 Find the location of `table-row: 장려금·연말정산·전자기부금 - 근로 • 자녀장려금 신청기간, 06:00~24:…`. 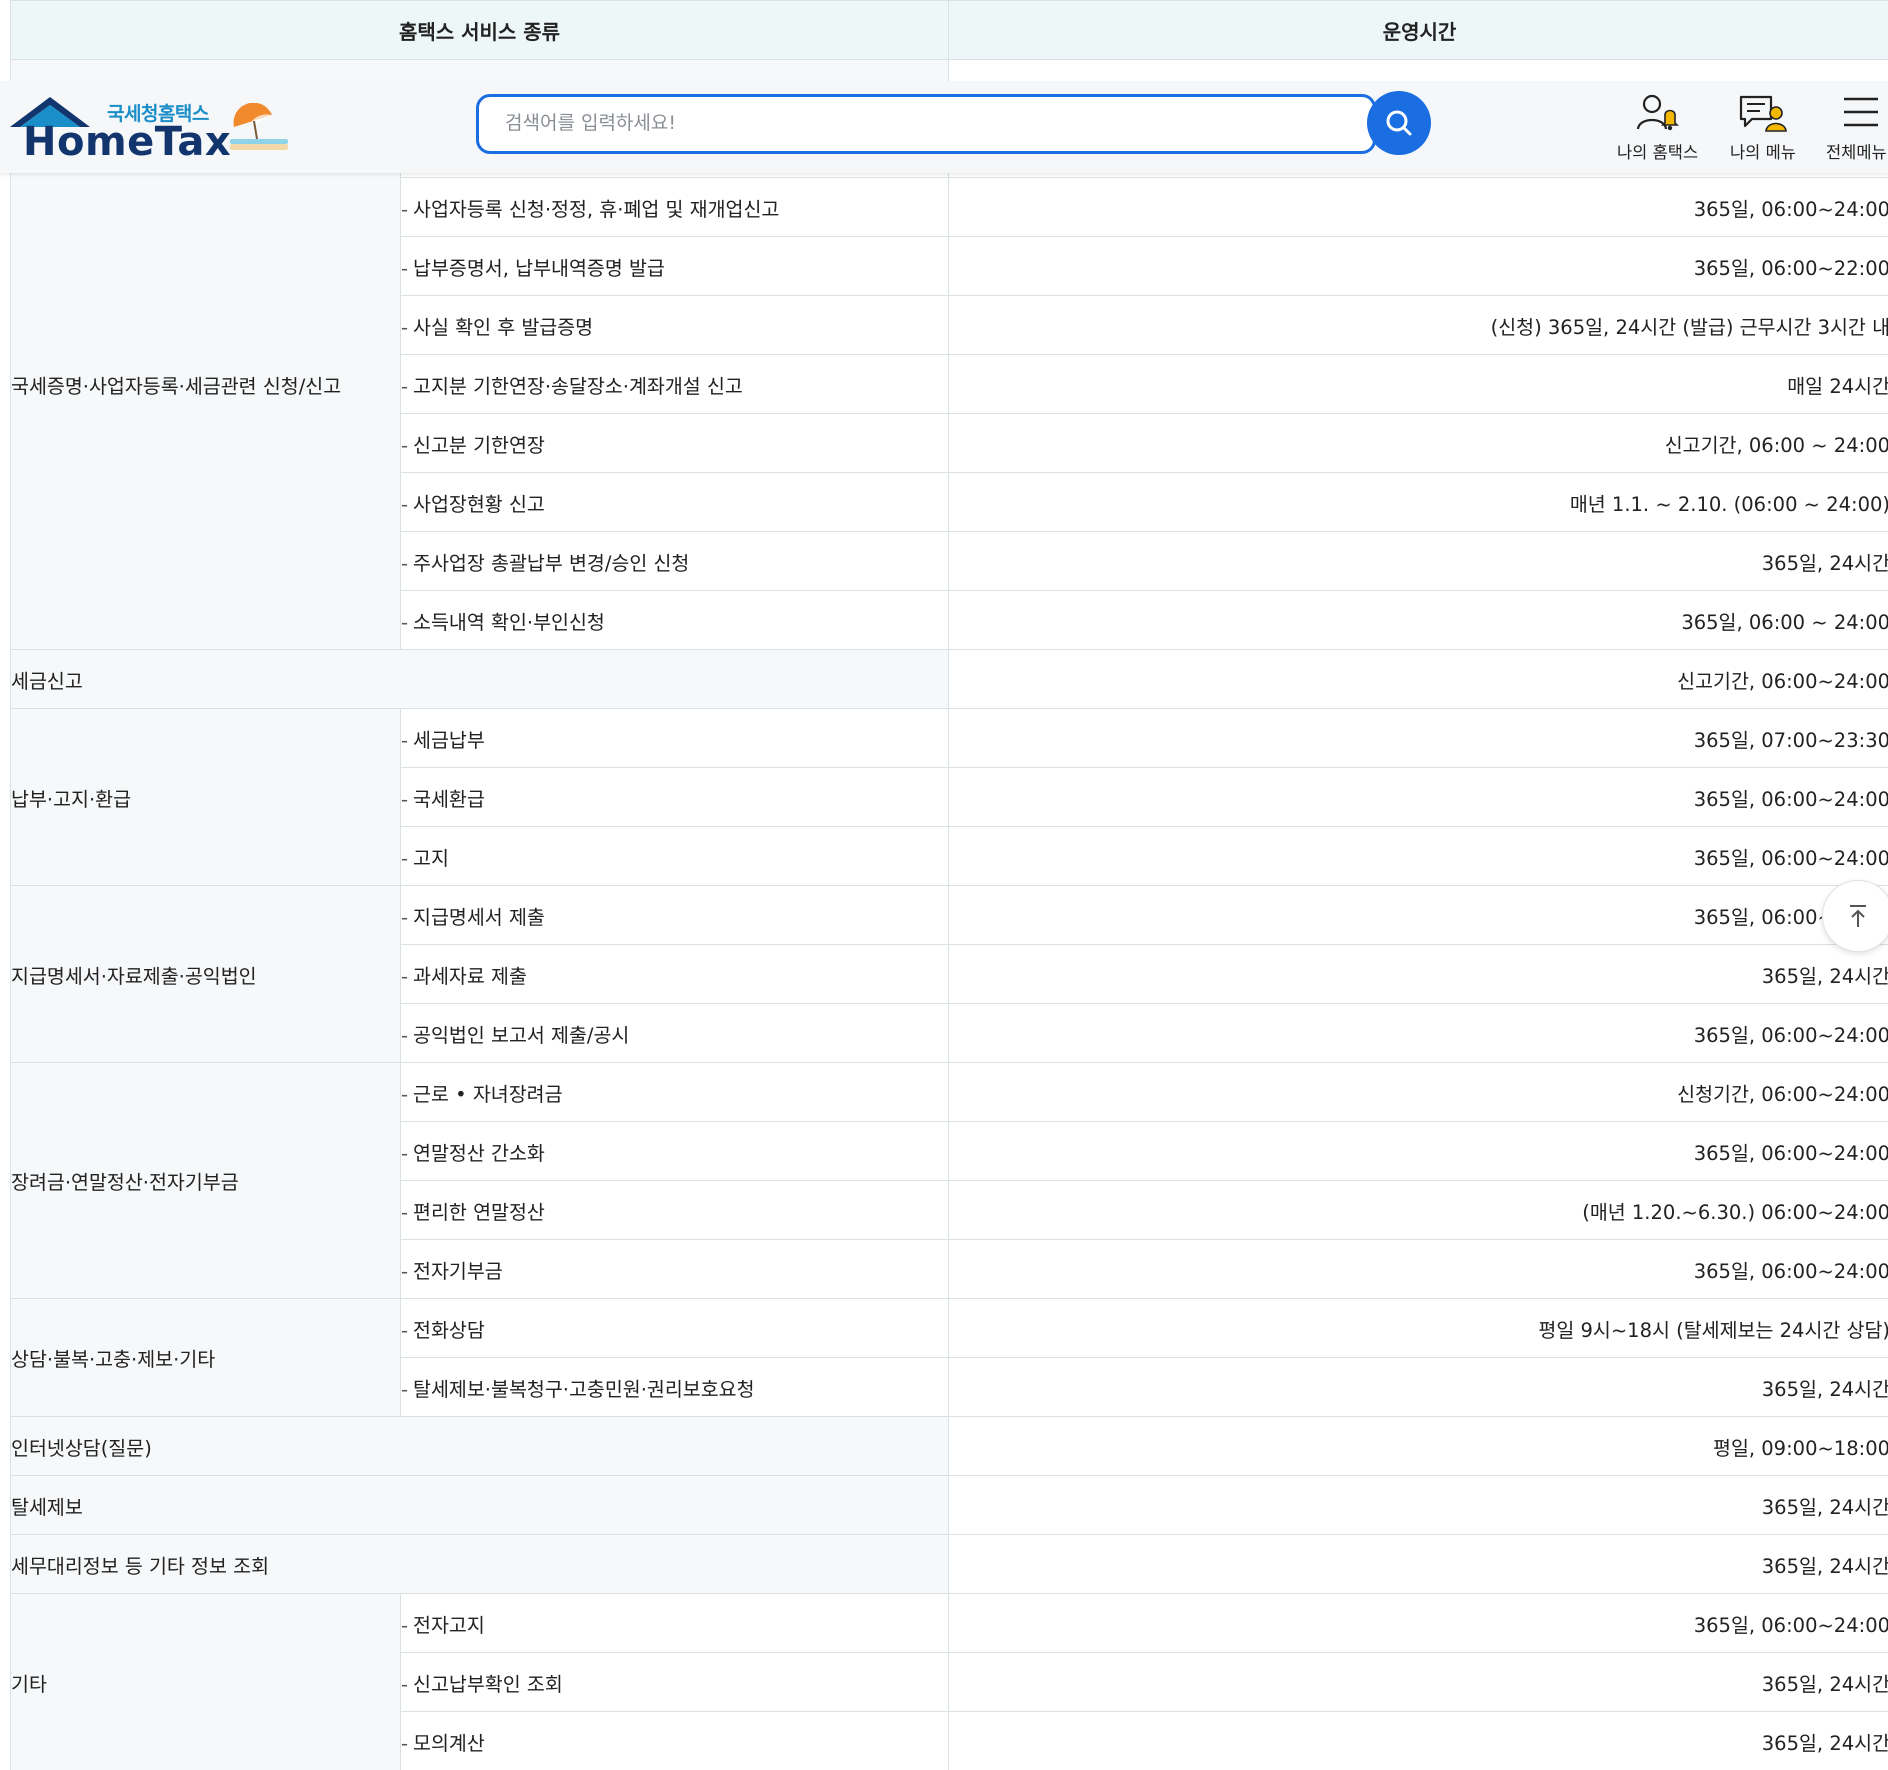

table-row: 장려금·연말정산·전자기부금 - 근로 • 자녀장려금 신청기간, 06:00~24:… is located at coordinates (949, 1180).